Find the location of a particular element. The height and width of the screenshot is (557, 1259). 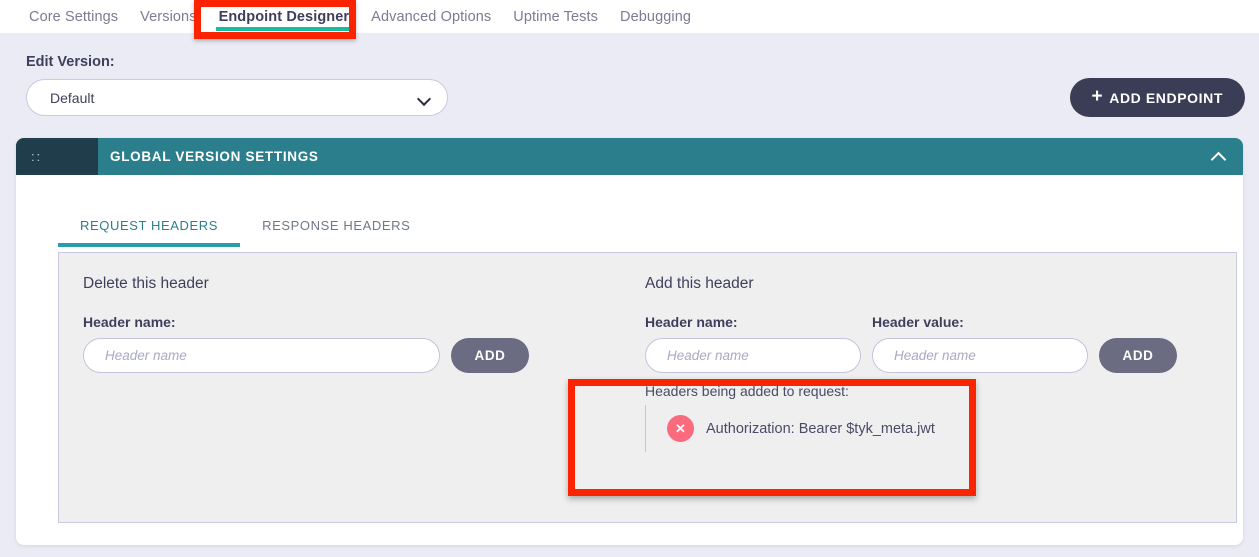

subtab-label: REQUEST HEADERS is located at coordinates (149, 225).